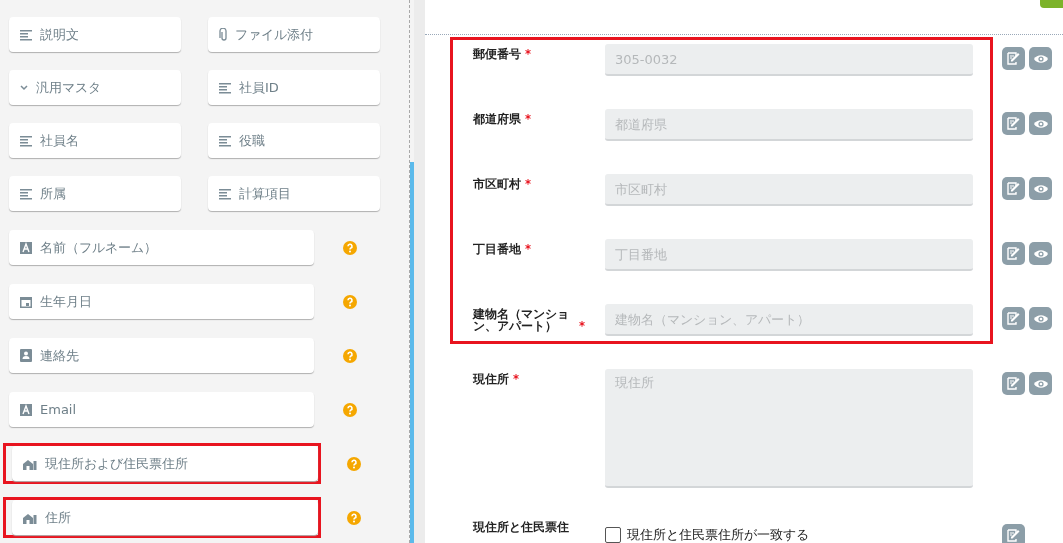  Describe the element at coordinates (294, 193) in the screenshot. I see `field-type-item: 計算項目` at that location.